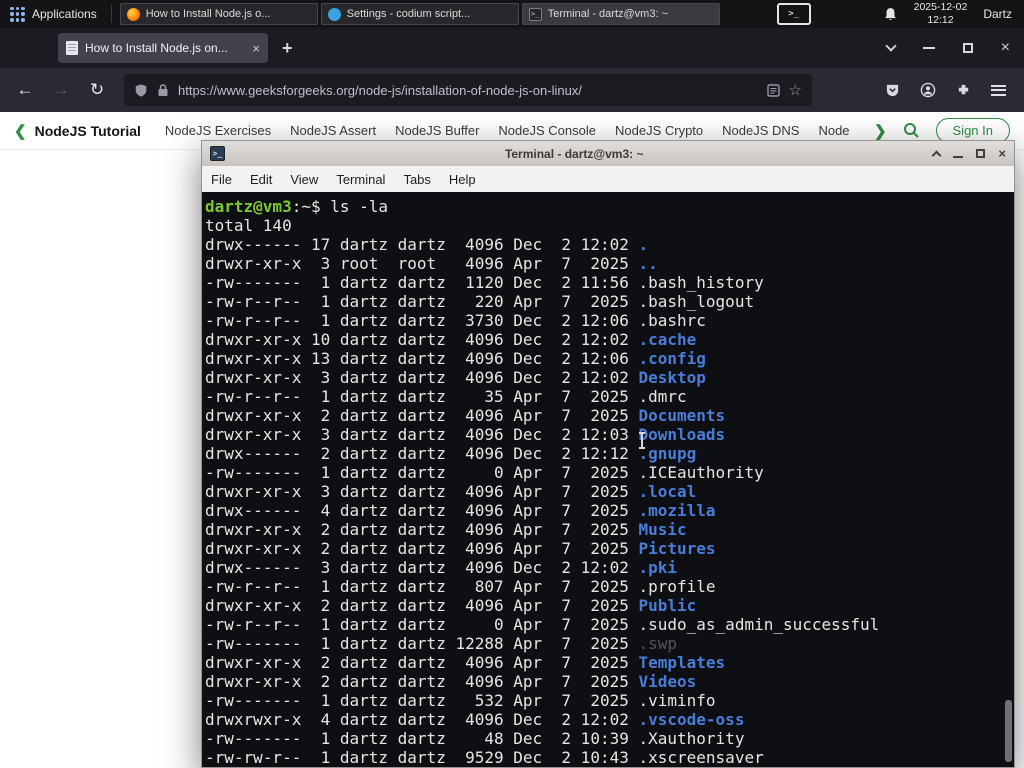  I want to click on account-icon, so click(928, 90).